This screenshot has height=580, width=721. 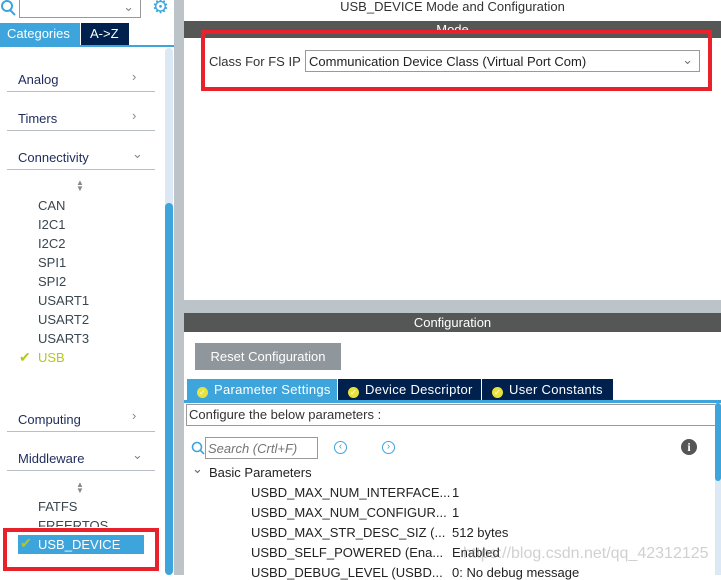 What do you see at coordinates (80, 9) in the screenshot?
I see `sidebar-search-input: ⌄` at bounding box center [80, 9].